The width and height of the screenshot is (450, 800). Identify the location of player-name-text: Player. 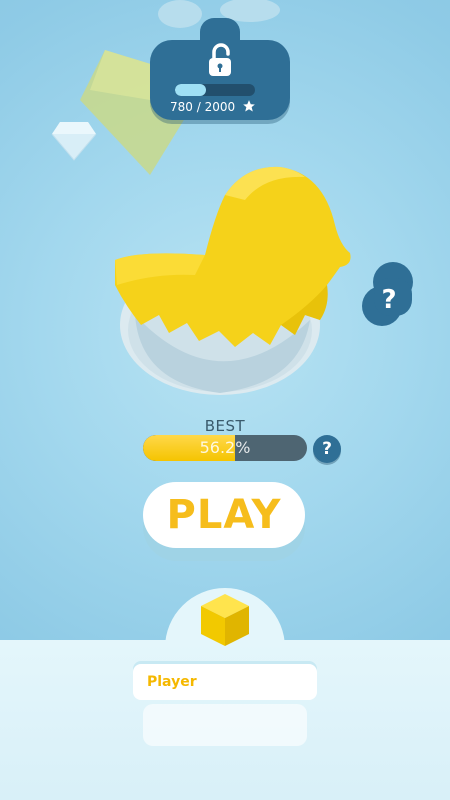
(172, 682).